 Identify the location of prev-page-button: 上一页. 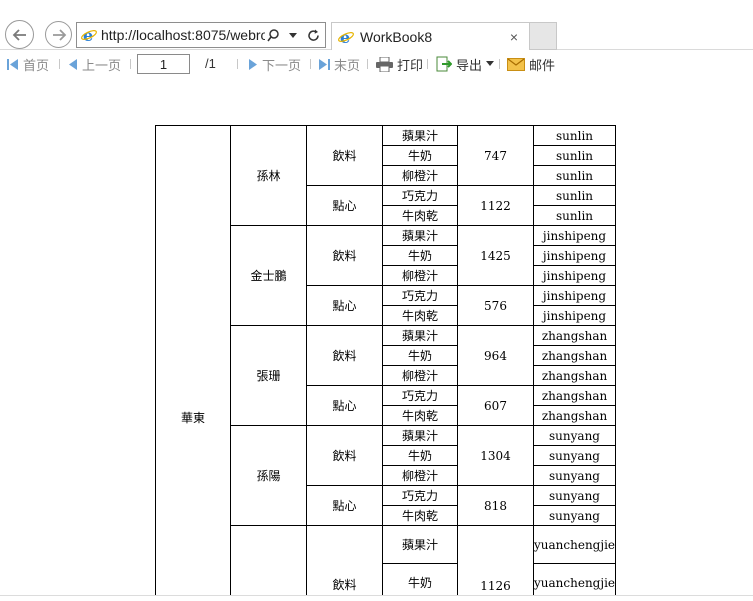
(94, 64).